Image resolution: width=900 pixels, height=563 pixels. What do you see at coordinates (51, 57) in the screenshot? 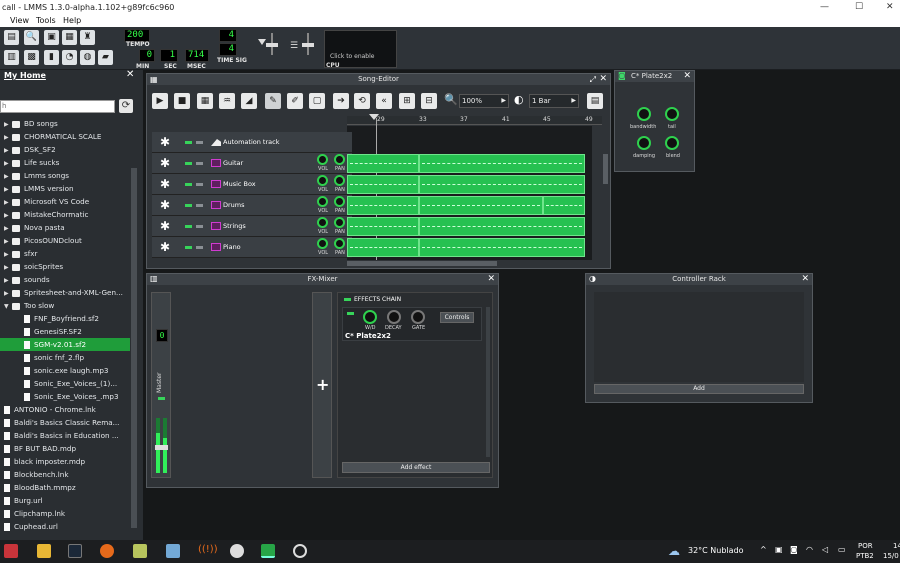
I see `piano-roll-icon: ▮` at bounding box center [51, 57].